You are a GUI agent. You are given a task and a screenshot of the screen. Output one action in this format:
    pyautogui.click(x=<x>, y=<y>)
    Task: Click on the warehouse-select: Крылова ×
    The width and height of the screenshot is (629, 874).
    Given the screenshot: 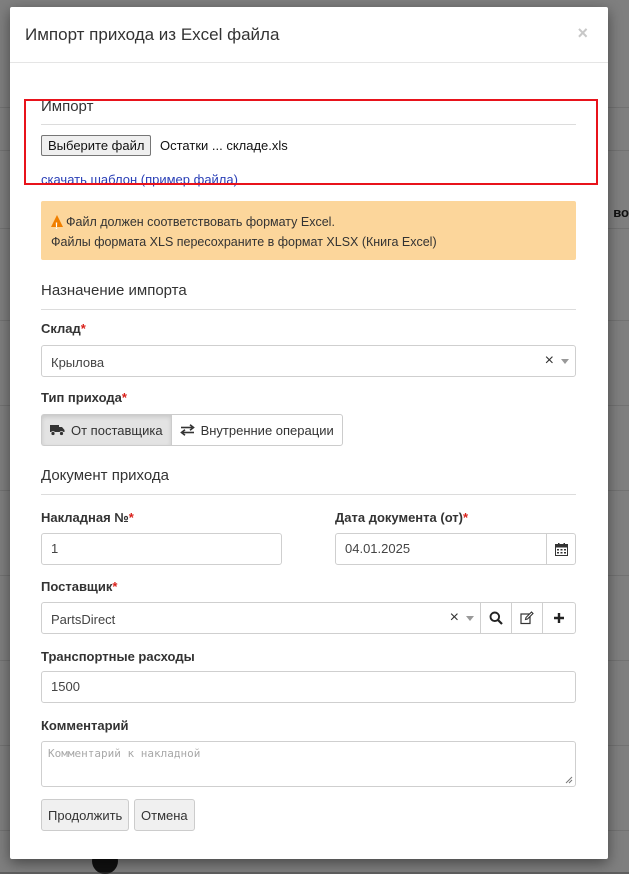 What is the action you would take?
    pyautogui.click(x=308, y=361)
    